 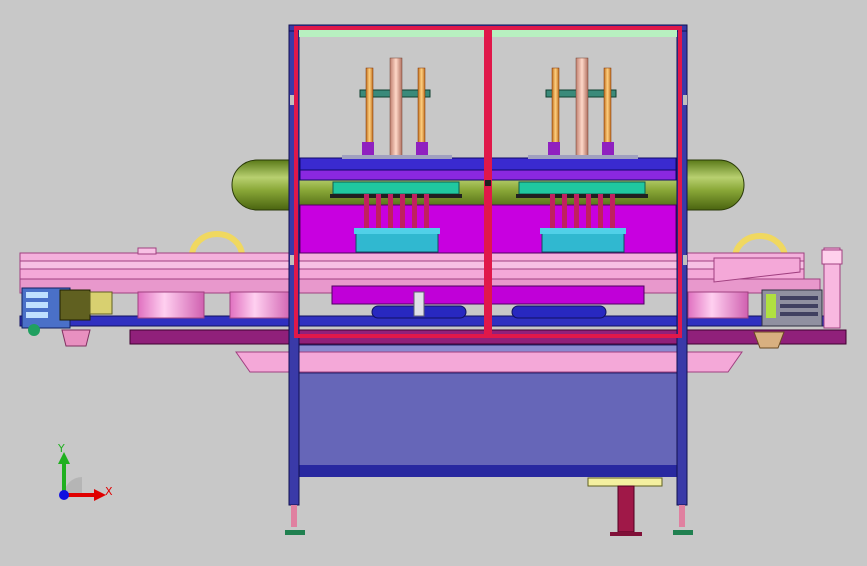 What do you see at coordinates (85, 471) in the screenshot?
I see `coordinate-triad: Y X` at bounding box center [85, 471].